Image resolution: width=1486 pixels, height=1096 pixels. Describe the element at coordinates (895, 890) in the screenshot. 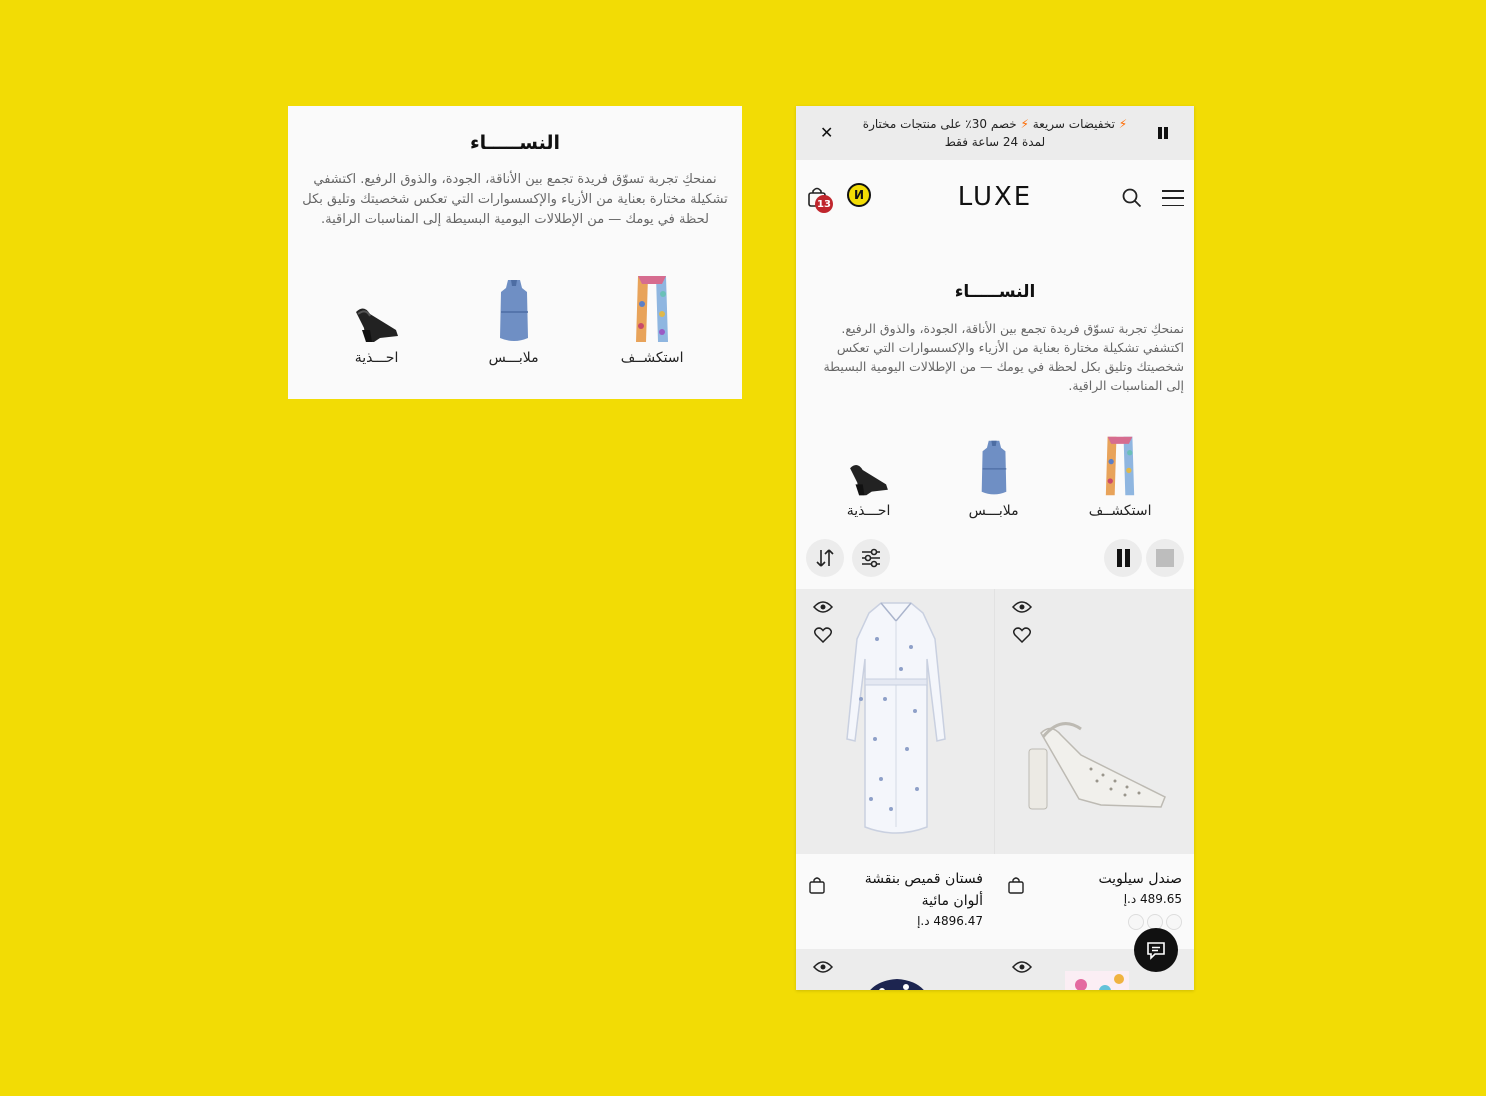

I see `product-name: فستان قميص بنقشة ألوان مائية` at that location.